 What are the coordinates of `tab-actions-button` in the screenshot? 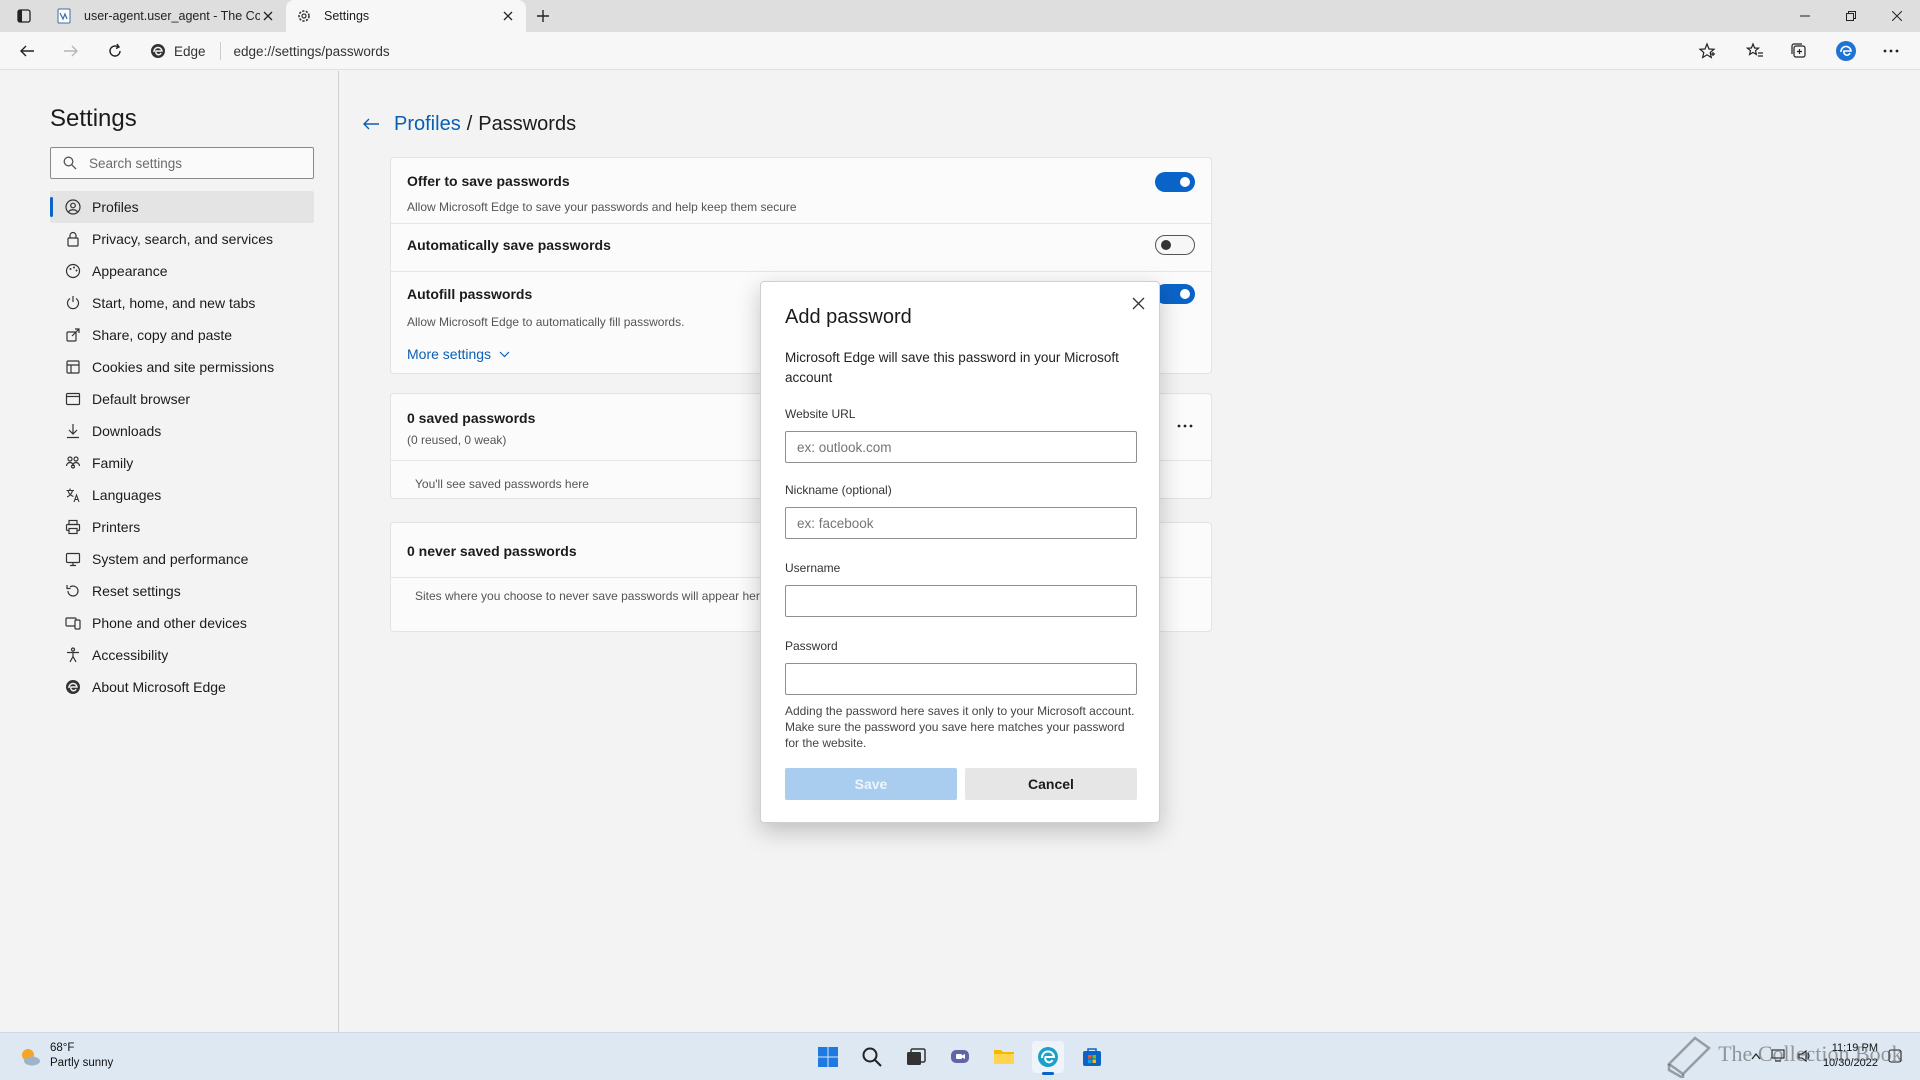 It's located at (24, 16).